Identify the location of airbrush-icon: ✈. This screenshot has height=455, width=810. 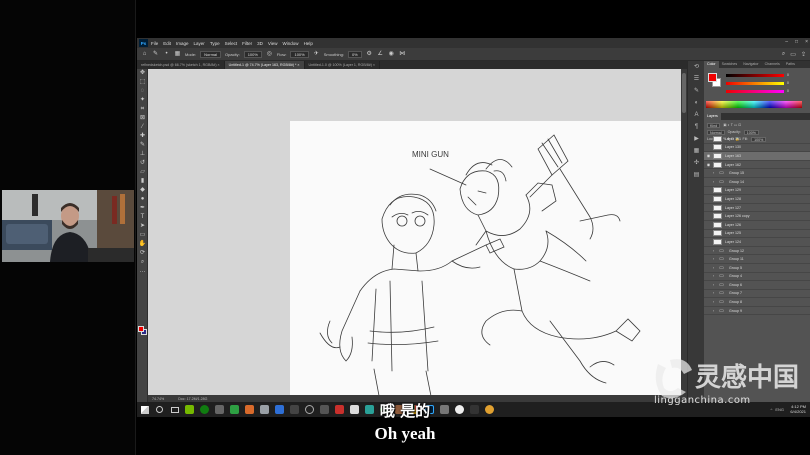
(316, 54).